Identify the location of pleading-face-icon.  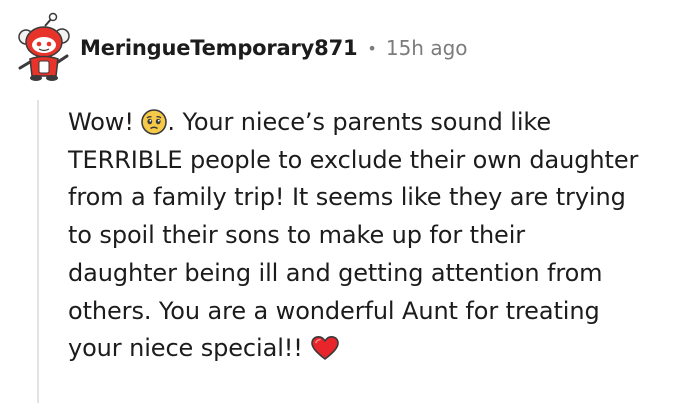
(154, 122).